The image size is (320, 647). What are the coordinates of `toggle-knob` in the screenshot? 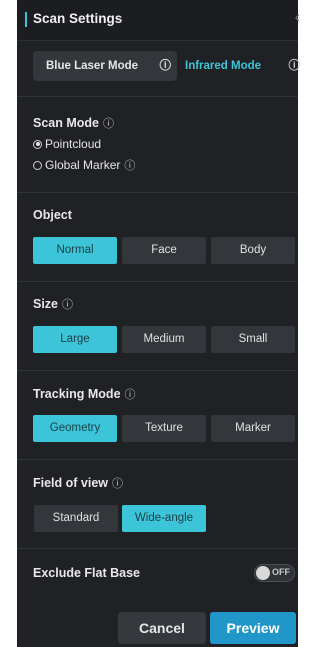 It's located at (263, 573).